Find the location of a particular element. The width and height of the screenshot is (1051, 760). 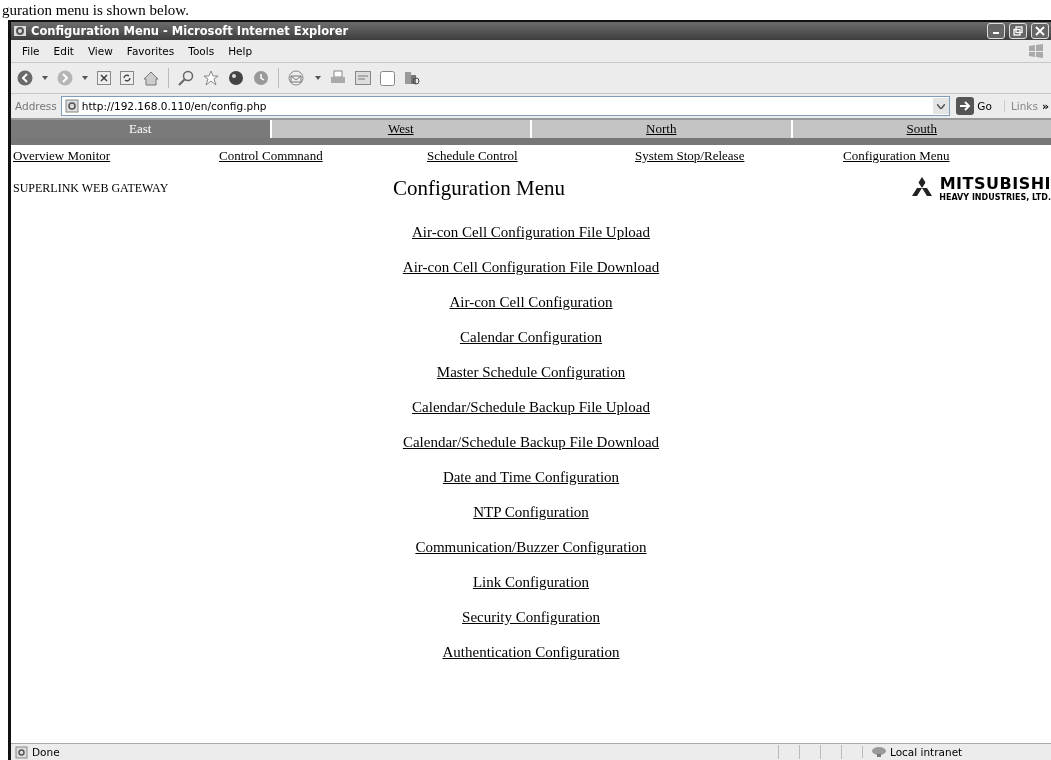

config-link: Air-con Cell Configuration File Upload is located at coordinates (531, 232).